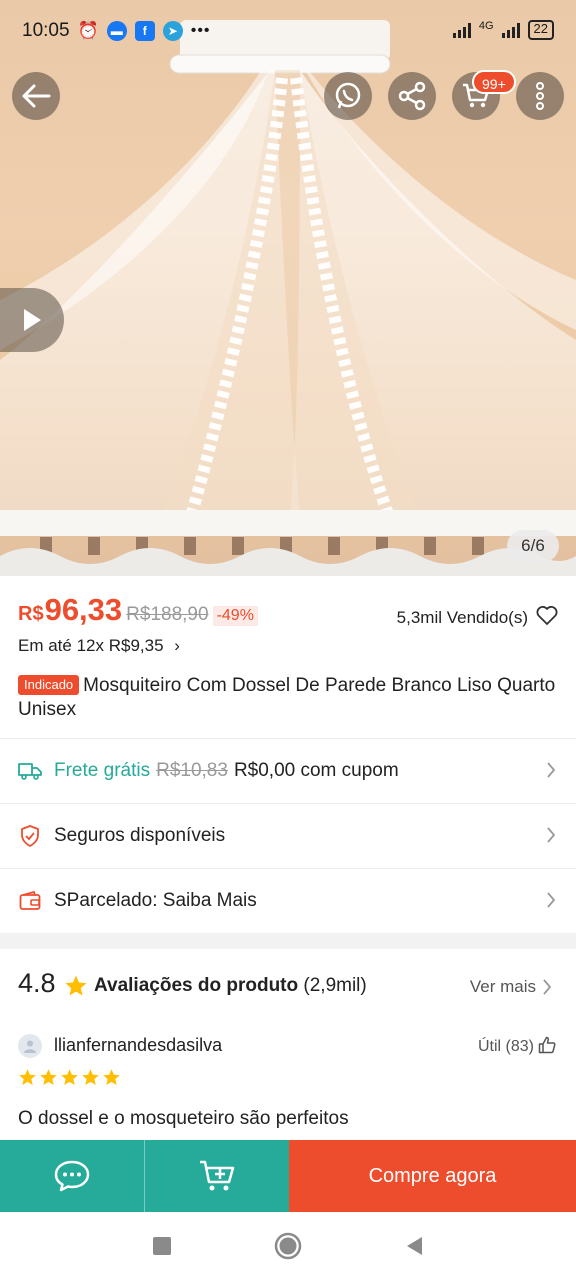 Image resolution: width=576 pixels, height=1280 pixels. What do you see at coordinates (144, 31) in the screenshot?
I see `facebook-icon: f` at bounding box center [144, 31].